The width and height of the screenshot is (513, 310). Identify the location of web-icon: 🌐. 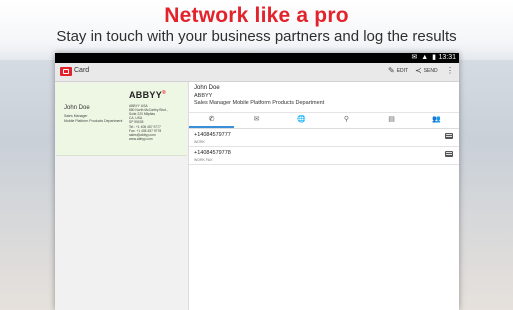
(301, 119).